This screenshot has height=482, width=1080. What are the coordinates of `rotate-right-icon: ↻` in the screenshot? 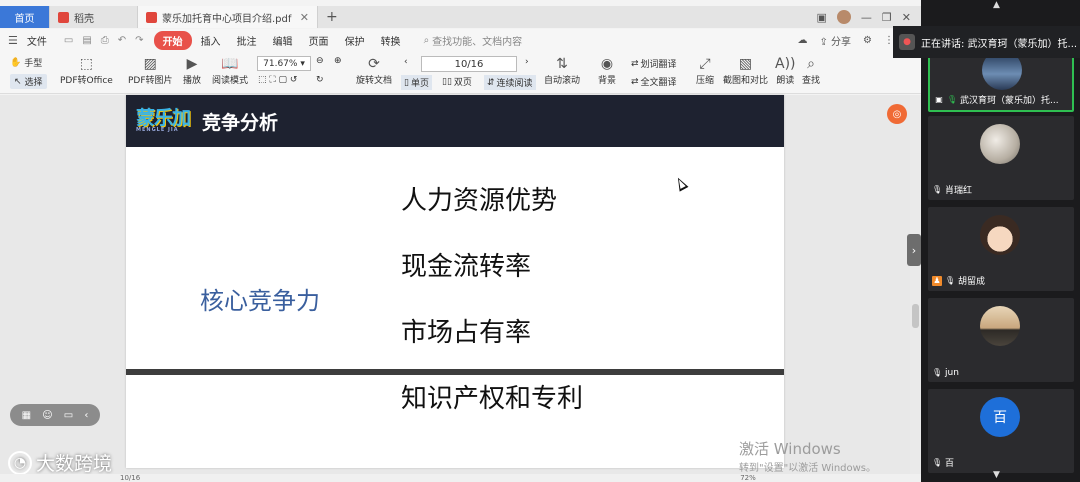 It's located at (320, 80).